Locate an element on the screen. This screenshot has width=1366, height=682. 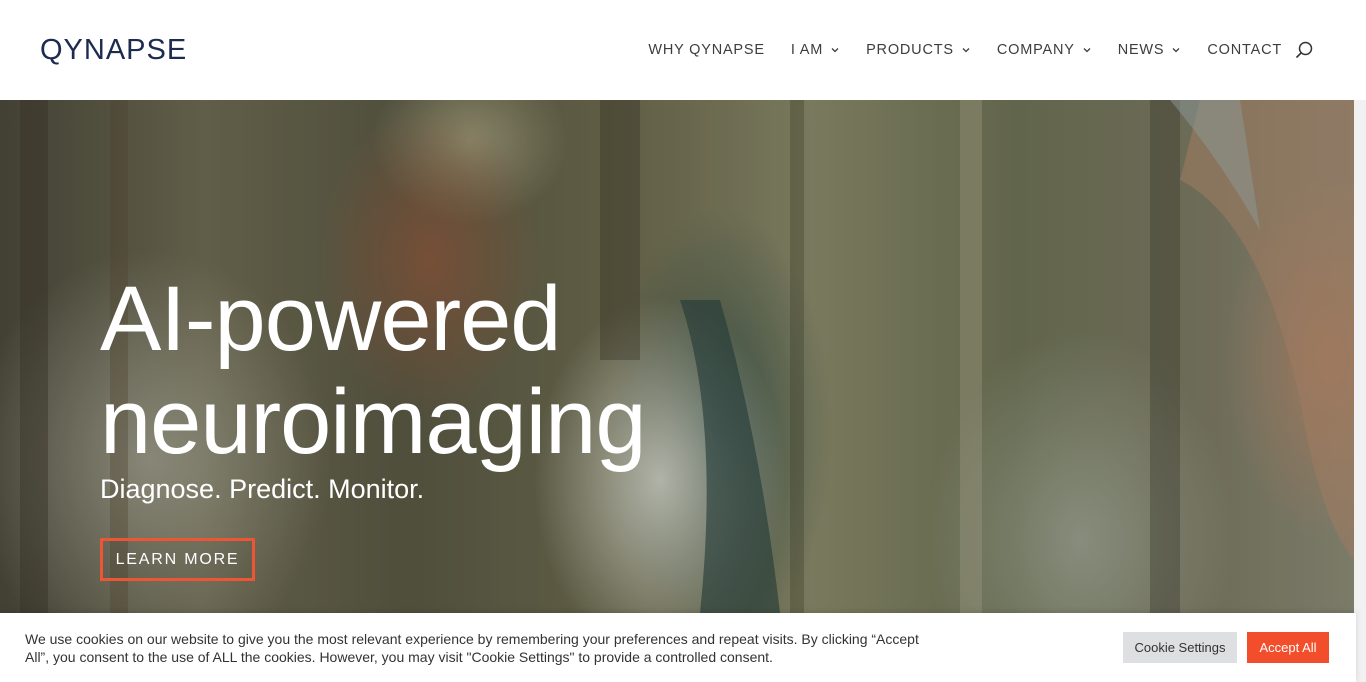
nav-item-news: NEWS is located at coordinates (1150, 50).